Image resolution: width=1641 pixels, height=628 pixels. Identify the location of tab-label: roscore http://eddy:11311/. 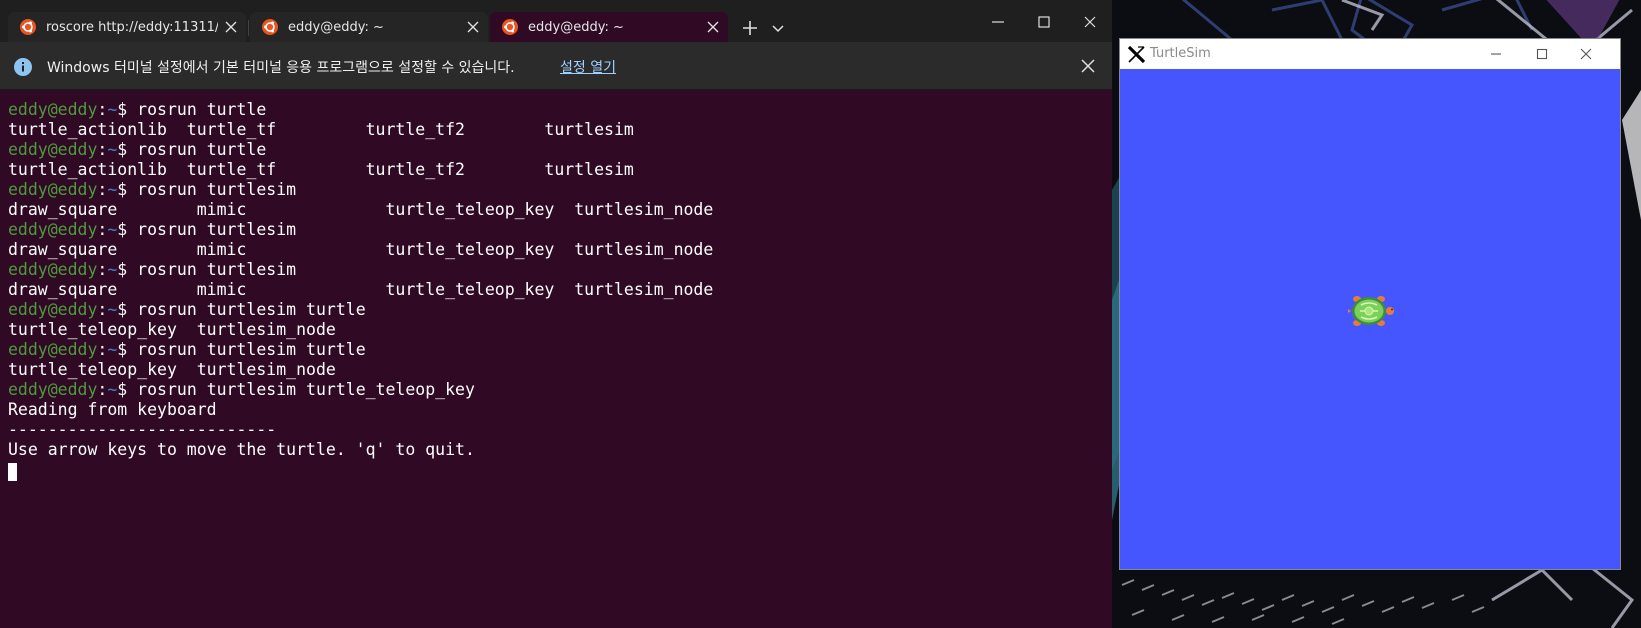
(132, 27).